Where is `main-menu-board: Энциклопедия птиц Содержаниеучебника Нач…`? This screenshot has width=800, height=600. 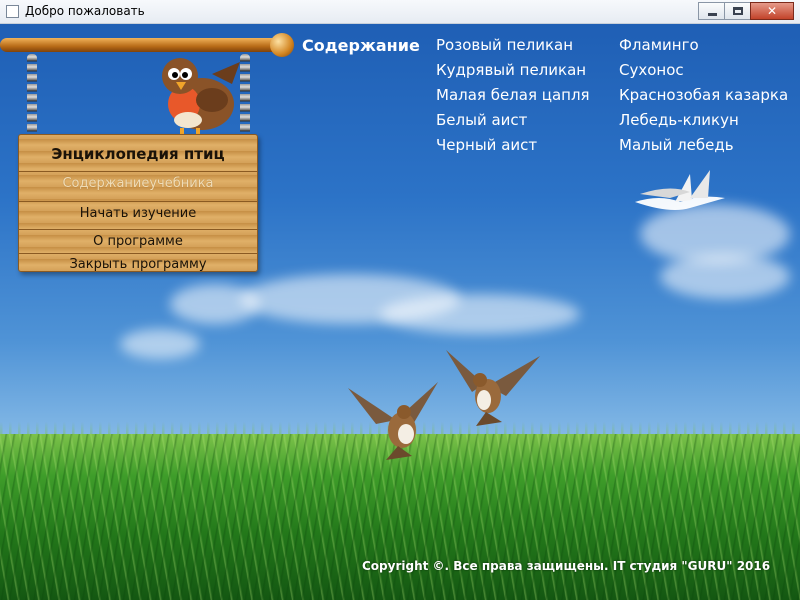
main-menu-board: Энциклопедия птиц Содержаниеучебника Нач… is located at coordinates (138, 203).